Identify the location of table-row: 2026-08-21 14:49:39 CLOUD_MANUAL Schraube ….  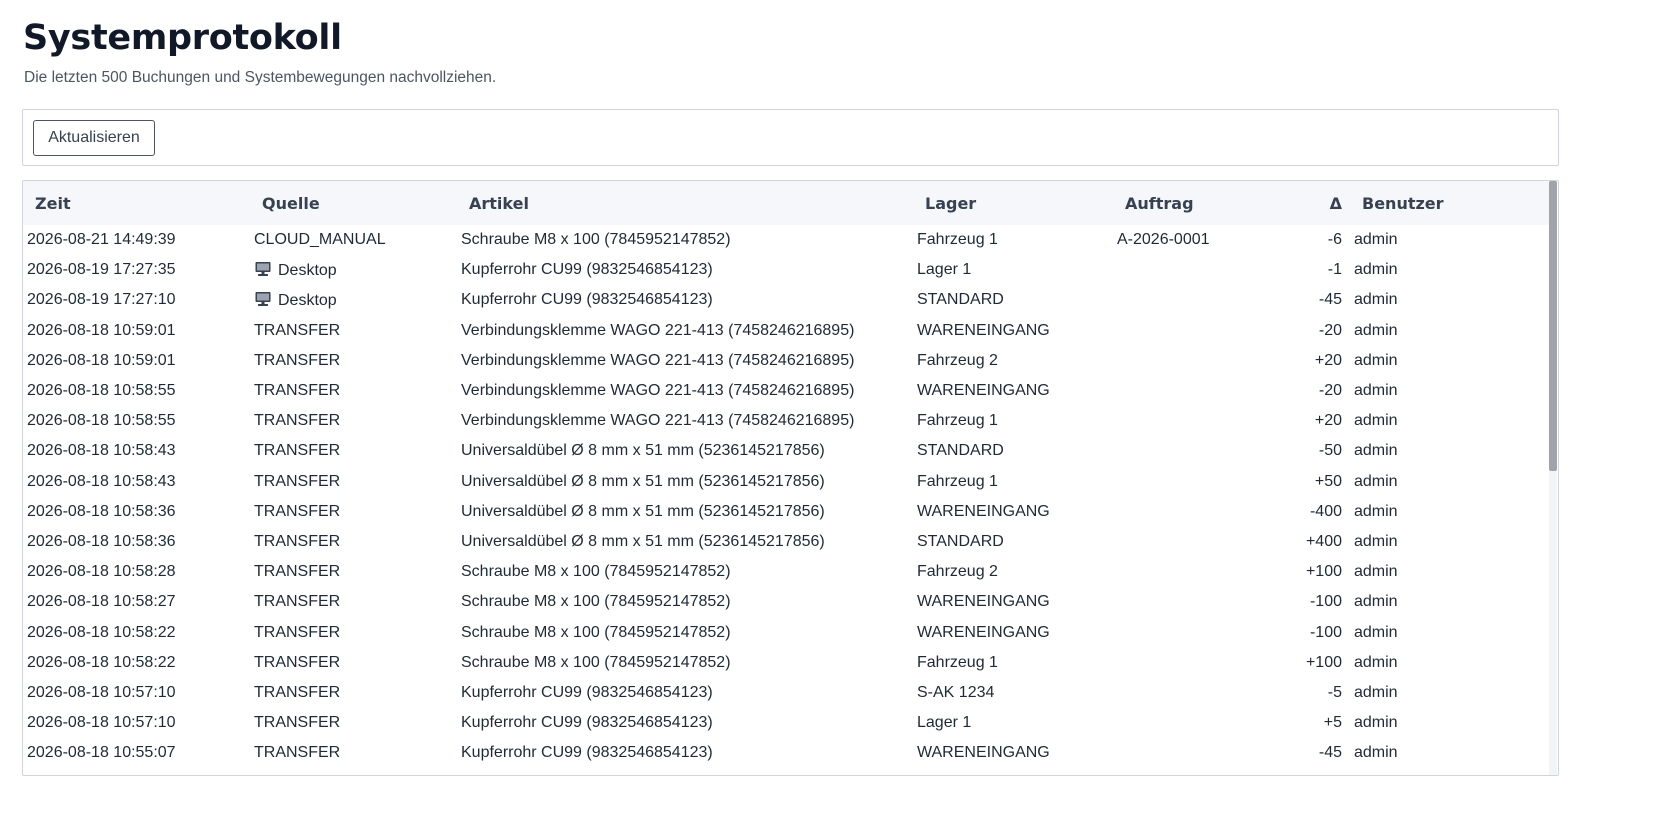
(786, 240).